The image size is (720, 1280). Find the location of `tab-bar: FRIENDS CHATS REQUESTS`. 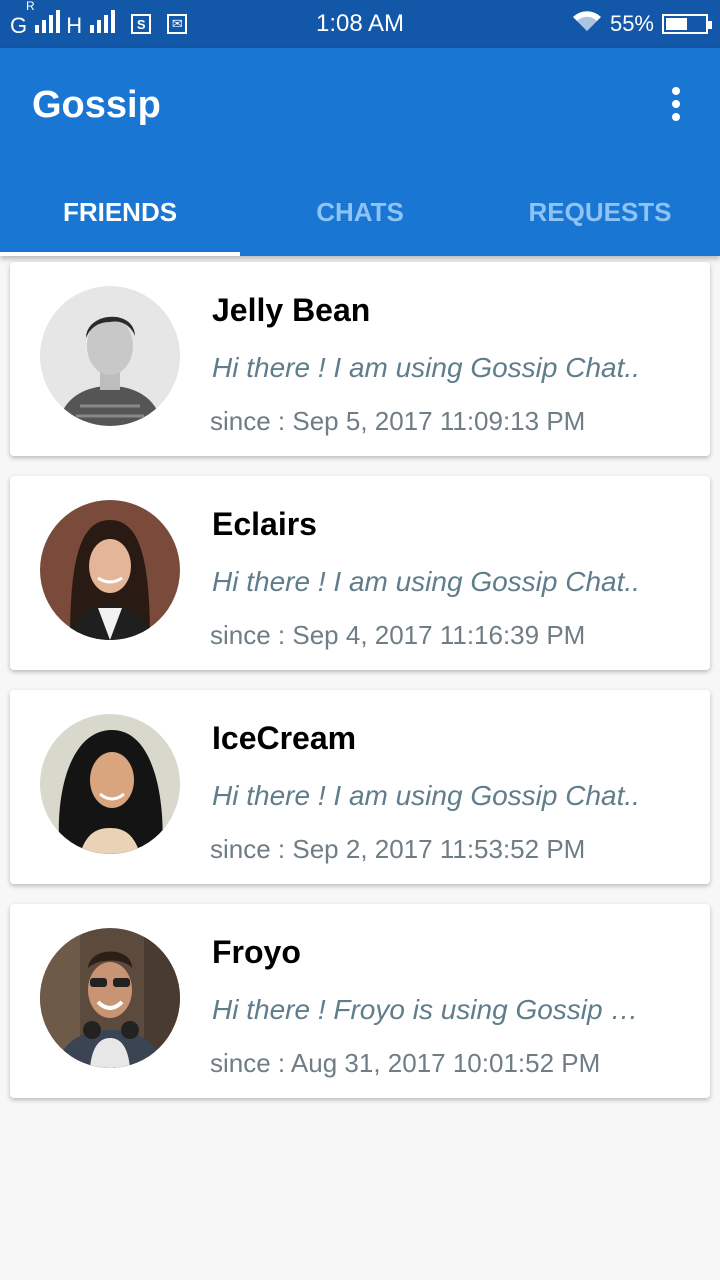

tab-bar: FRIENDS CHATS REQUESTS is located at coordinates (360, 212).